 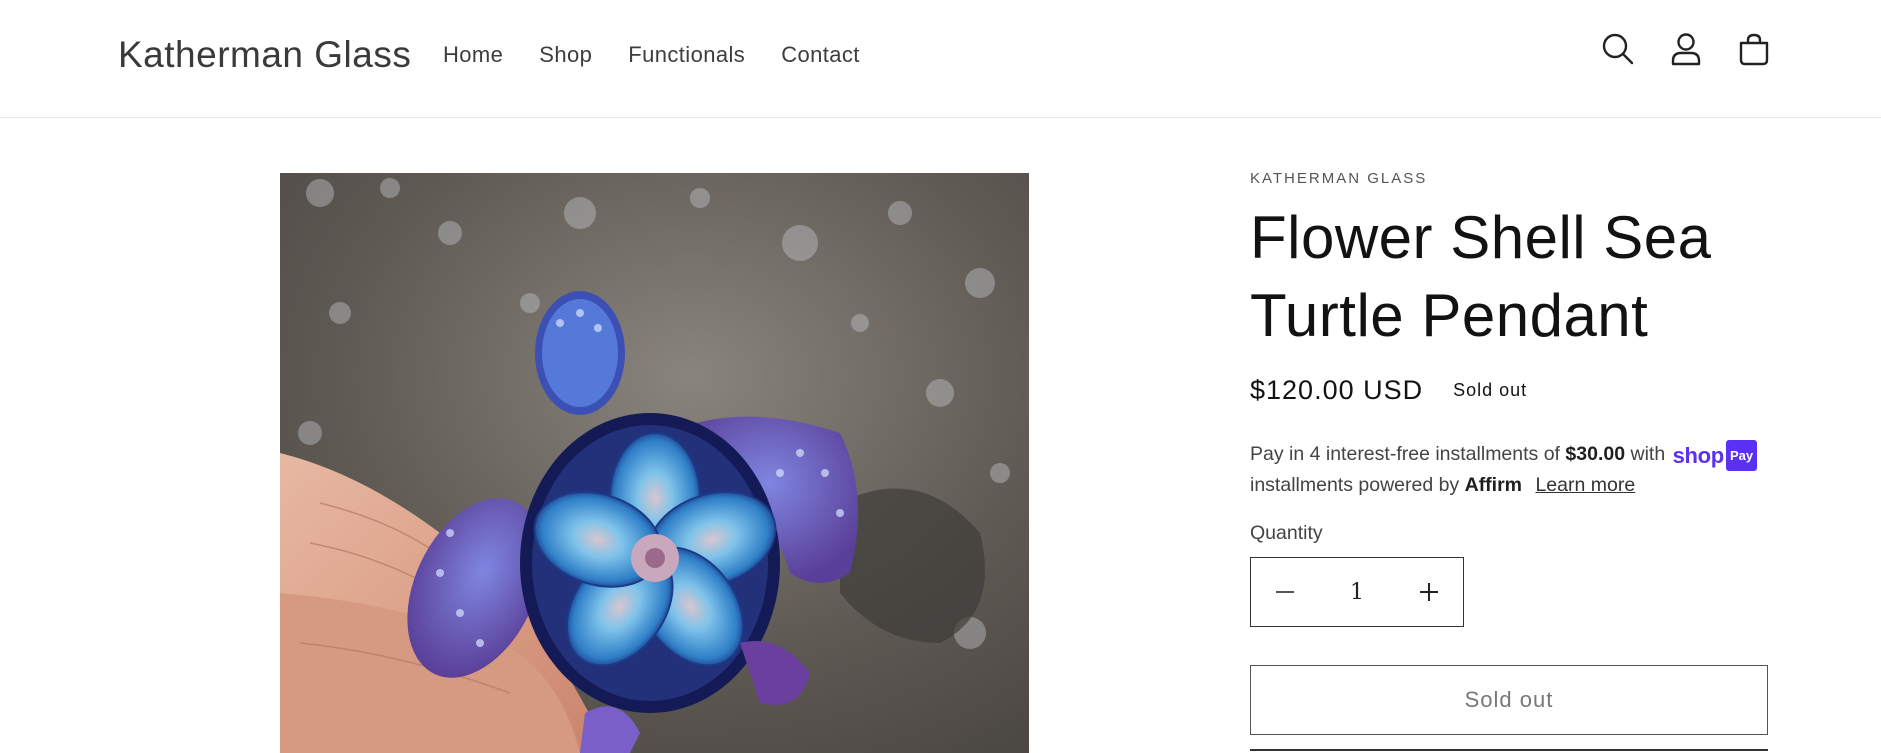 What do you see at coordinates (1754, 49) in the screenshot?
I see `cart-icon` at bounding box center [1754, 49].